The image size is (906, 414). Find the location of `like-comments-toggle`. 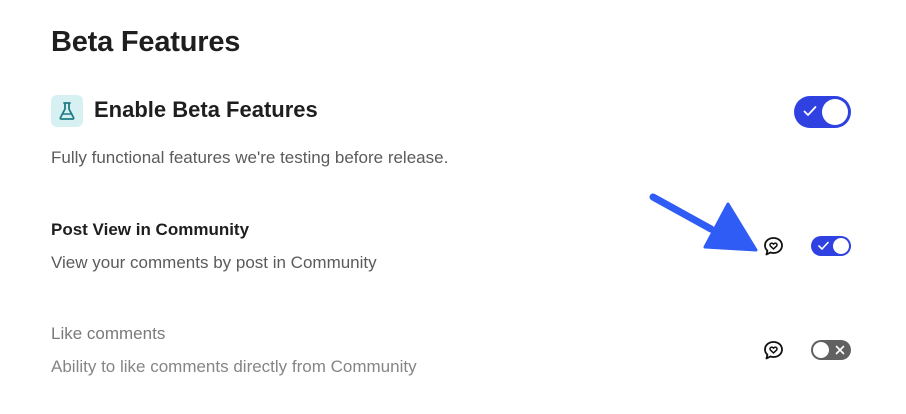

like-comments-toggle is located at coordinates (831, 350).